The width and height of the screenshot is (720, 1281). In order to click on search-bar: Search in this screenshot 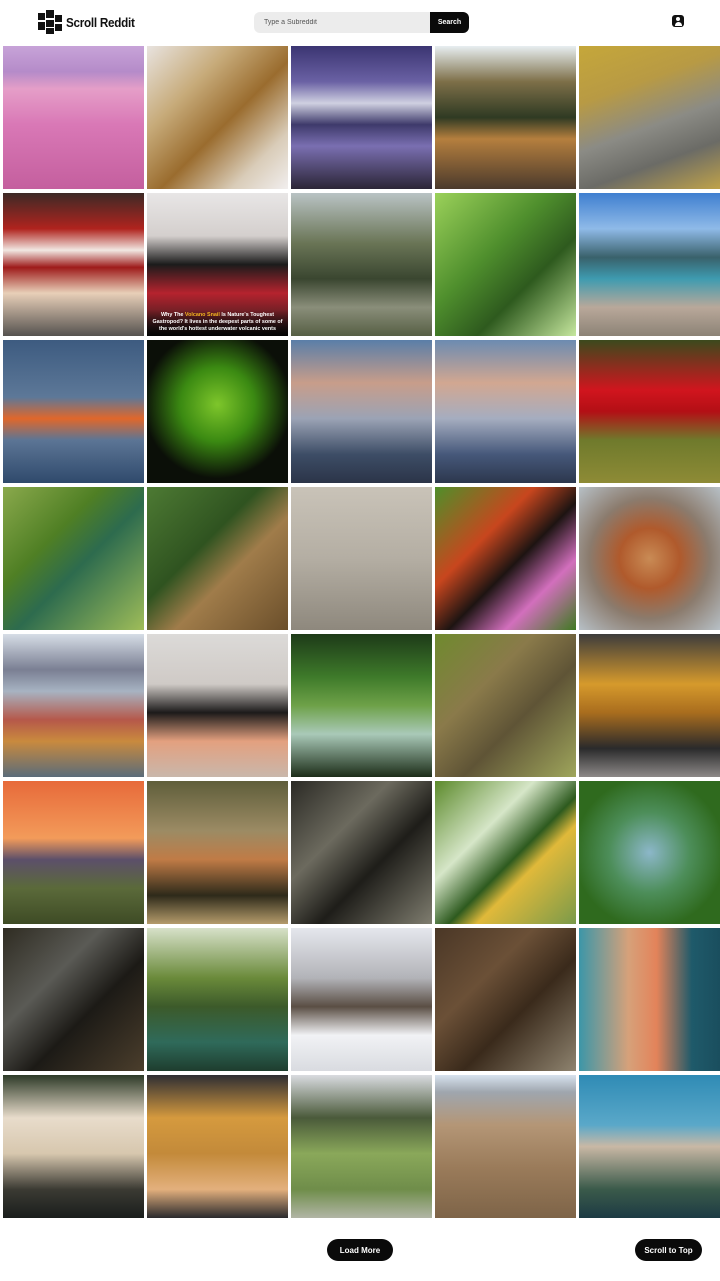, I will do `click(361, 22)`.